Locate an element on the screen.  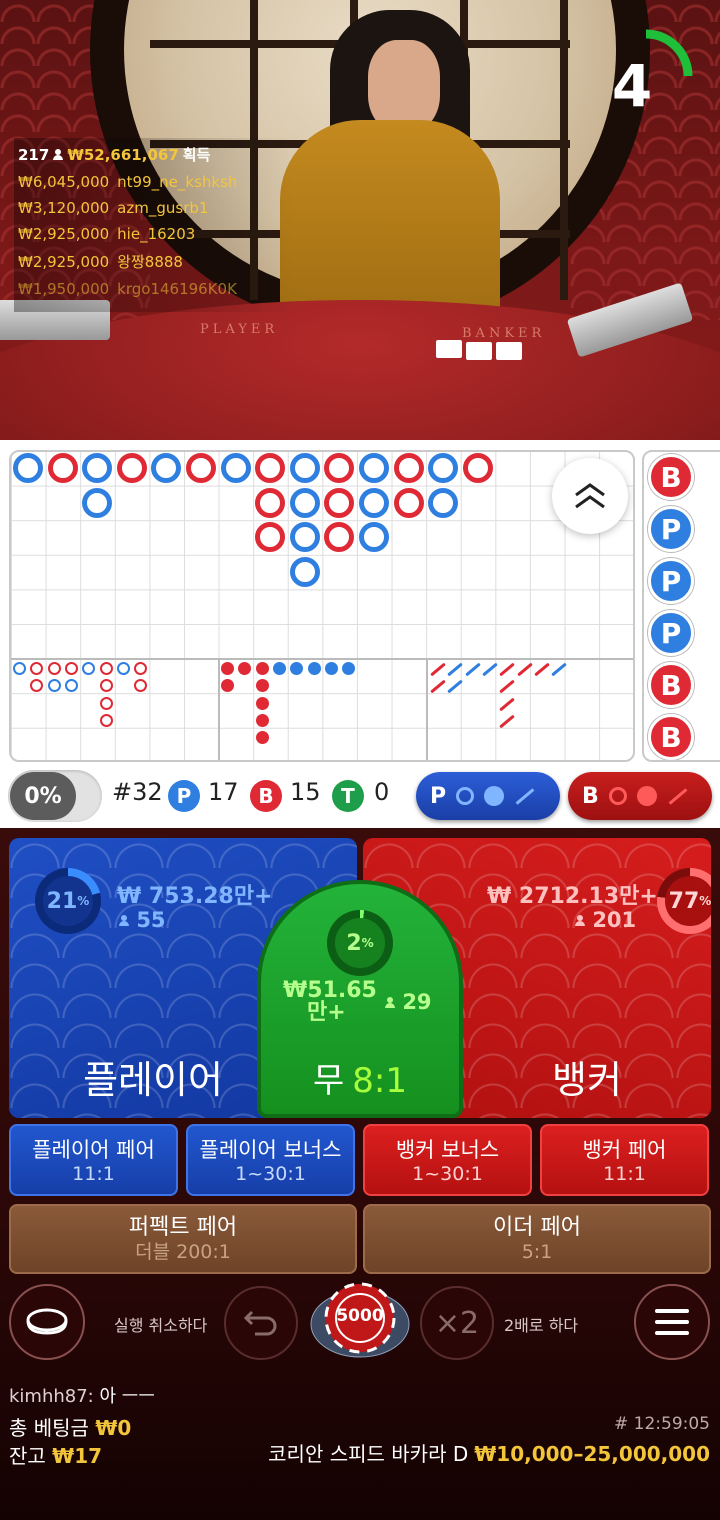
total-bet-value: ₩0 is located at coordinates (113, 1428).